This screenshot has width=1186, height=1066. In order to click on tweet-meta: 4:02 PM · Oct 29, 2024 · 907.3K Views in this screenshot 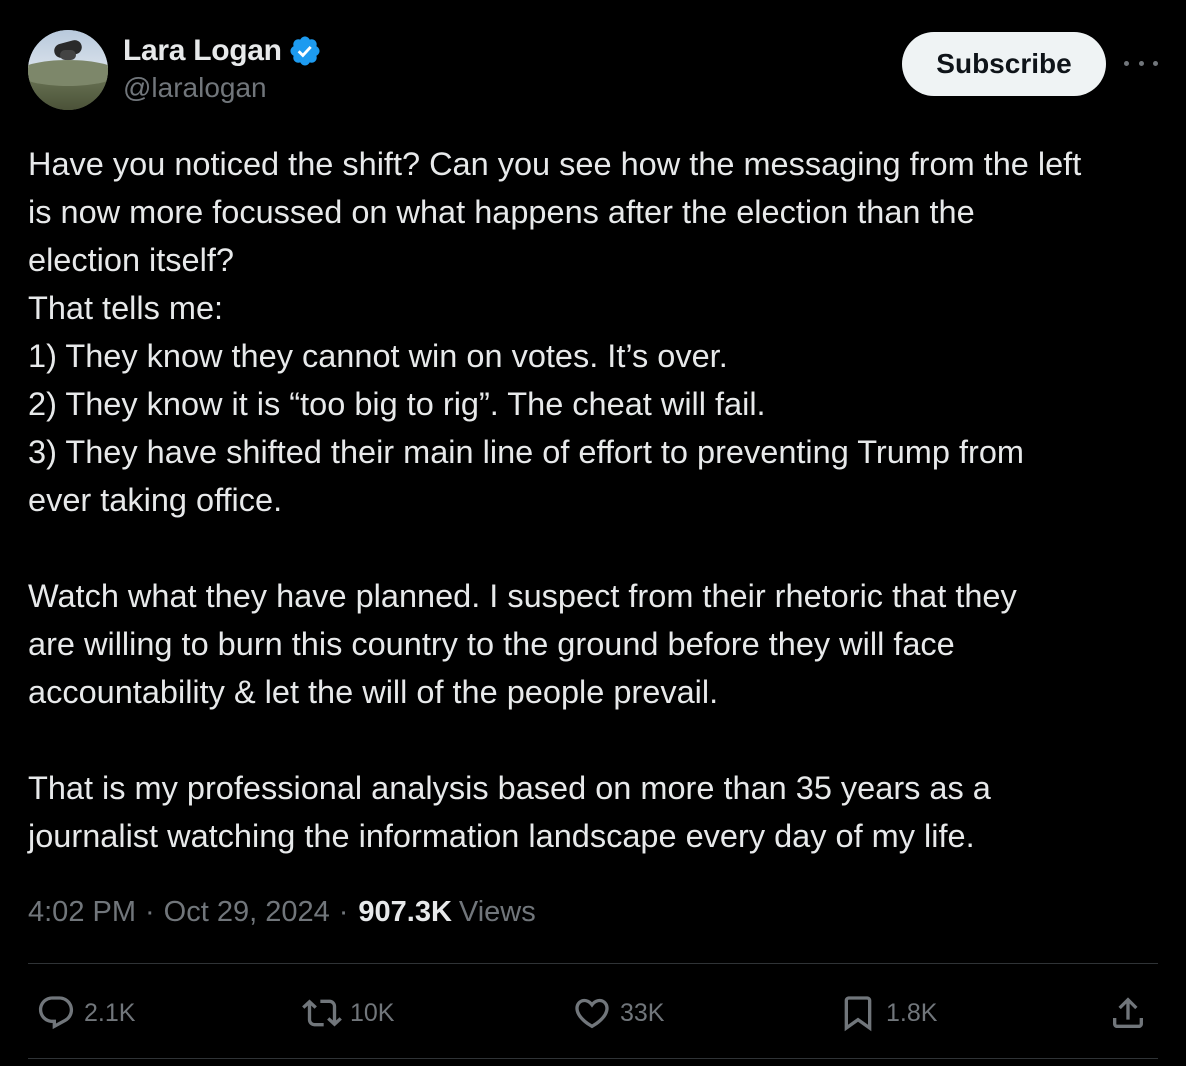, I will do `click(282, 912)`.